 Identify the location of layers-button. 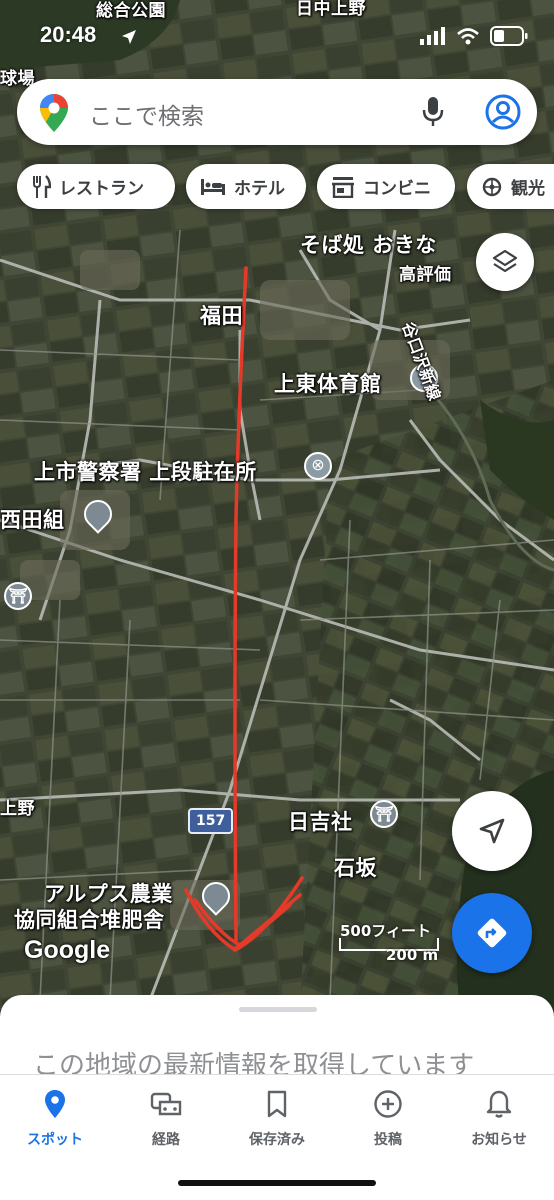
(505, 262).